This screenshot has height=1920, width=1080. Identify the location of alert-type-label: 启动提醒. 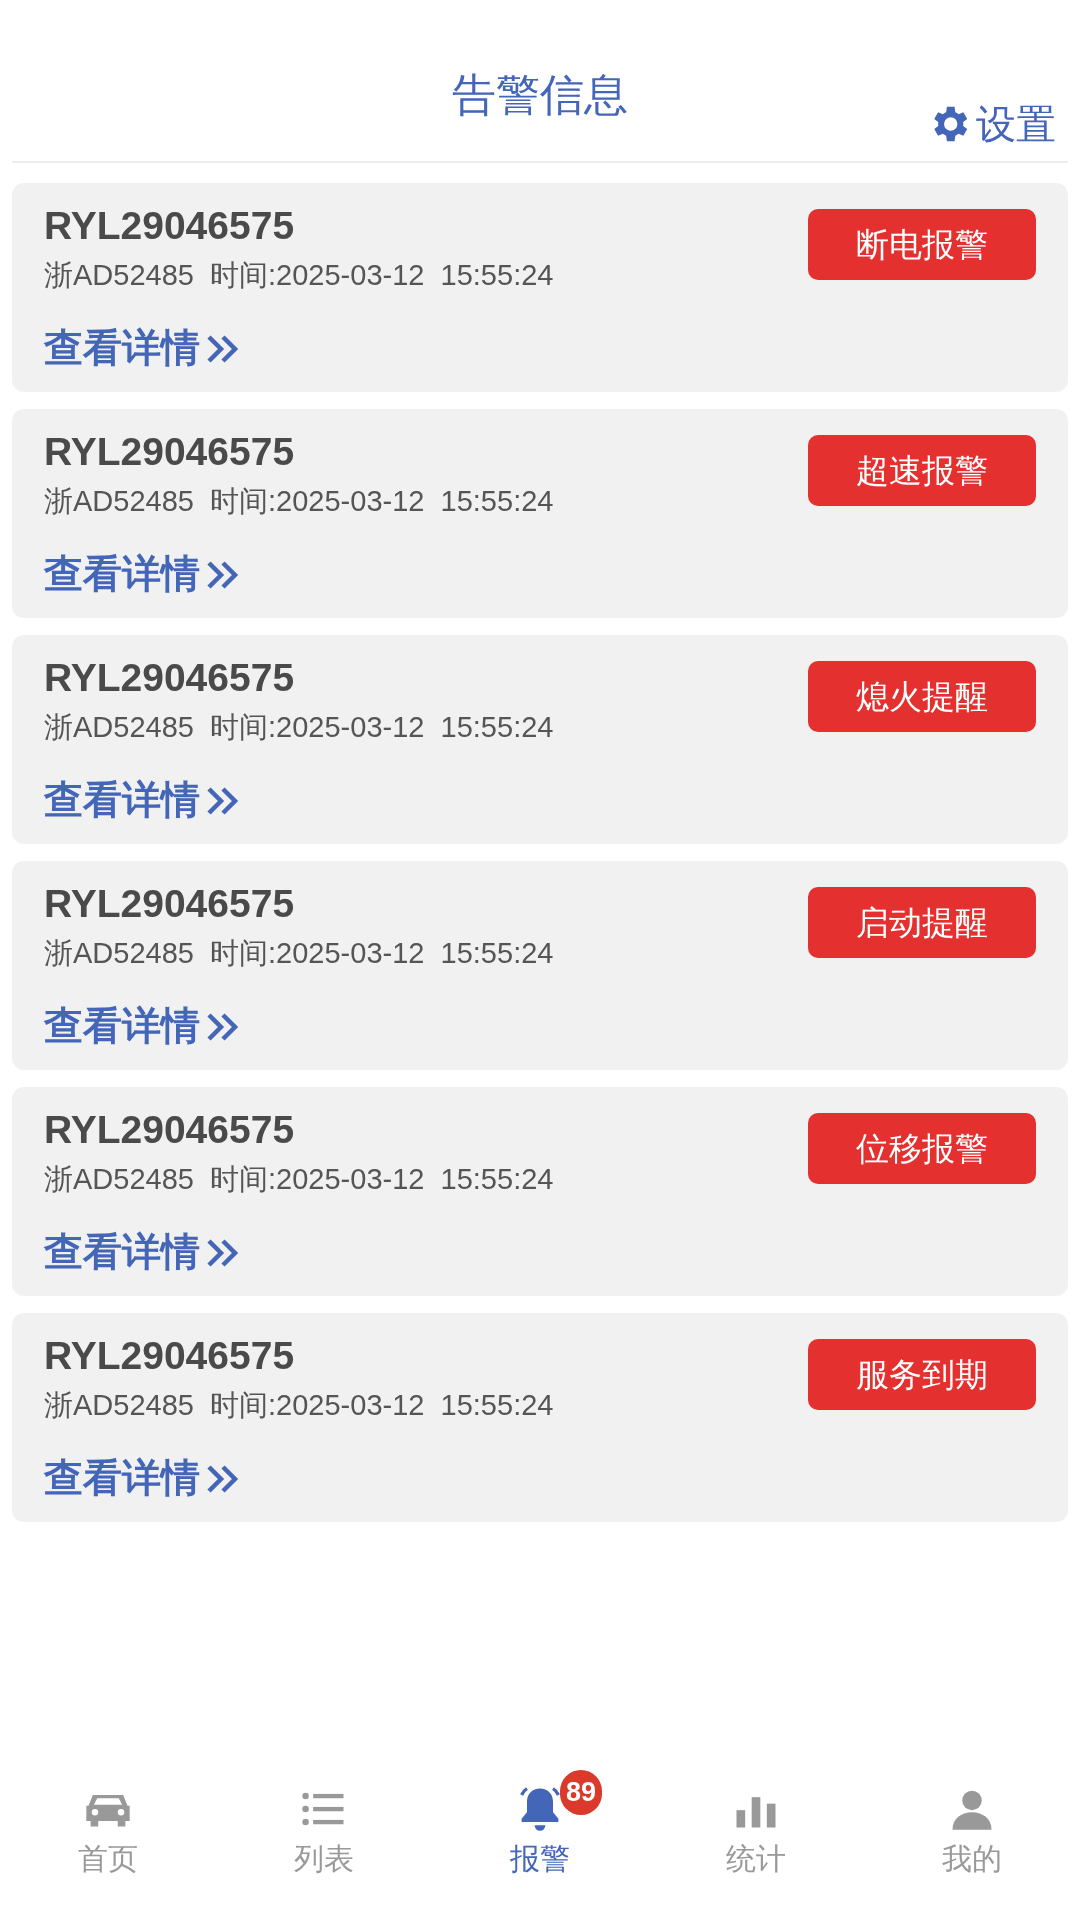
(922, 922).